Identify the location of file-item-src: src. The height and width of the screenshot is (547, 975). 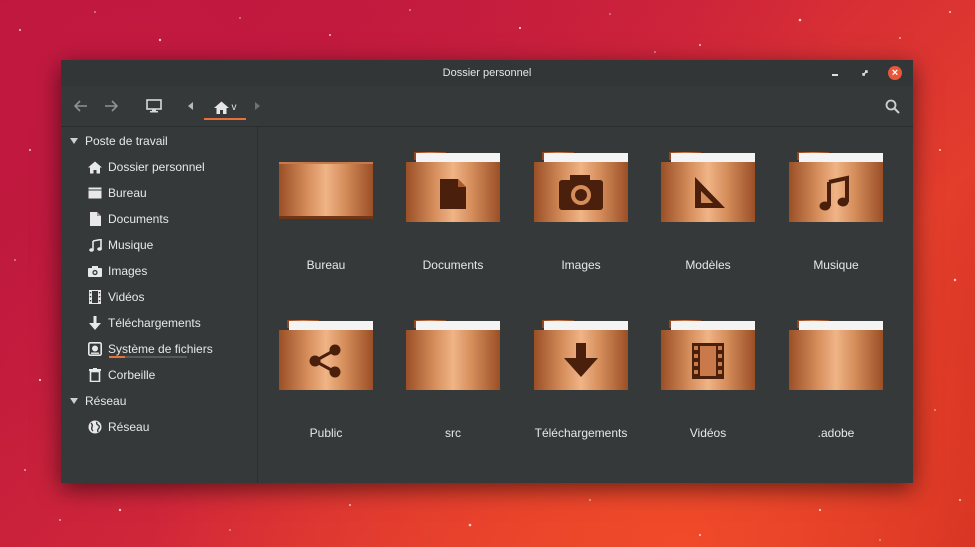
(453, 395).